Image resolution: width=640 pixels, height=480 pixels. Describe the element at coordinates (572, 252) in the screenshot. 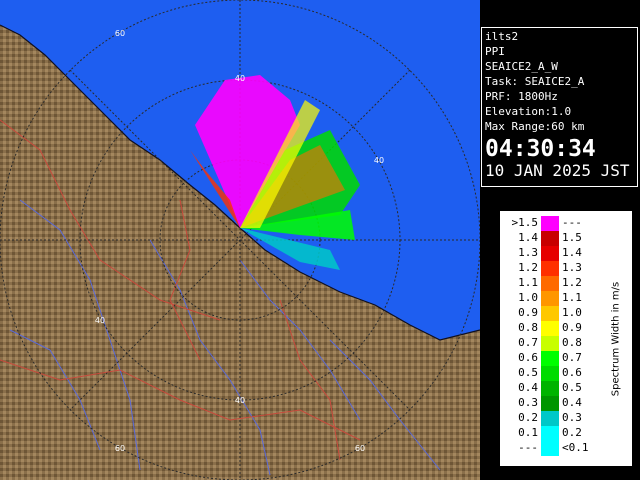

I see `legend-upper-bound: 1.4` at that location.